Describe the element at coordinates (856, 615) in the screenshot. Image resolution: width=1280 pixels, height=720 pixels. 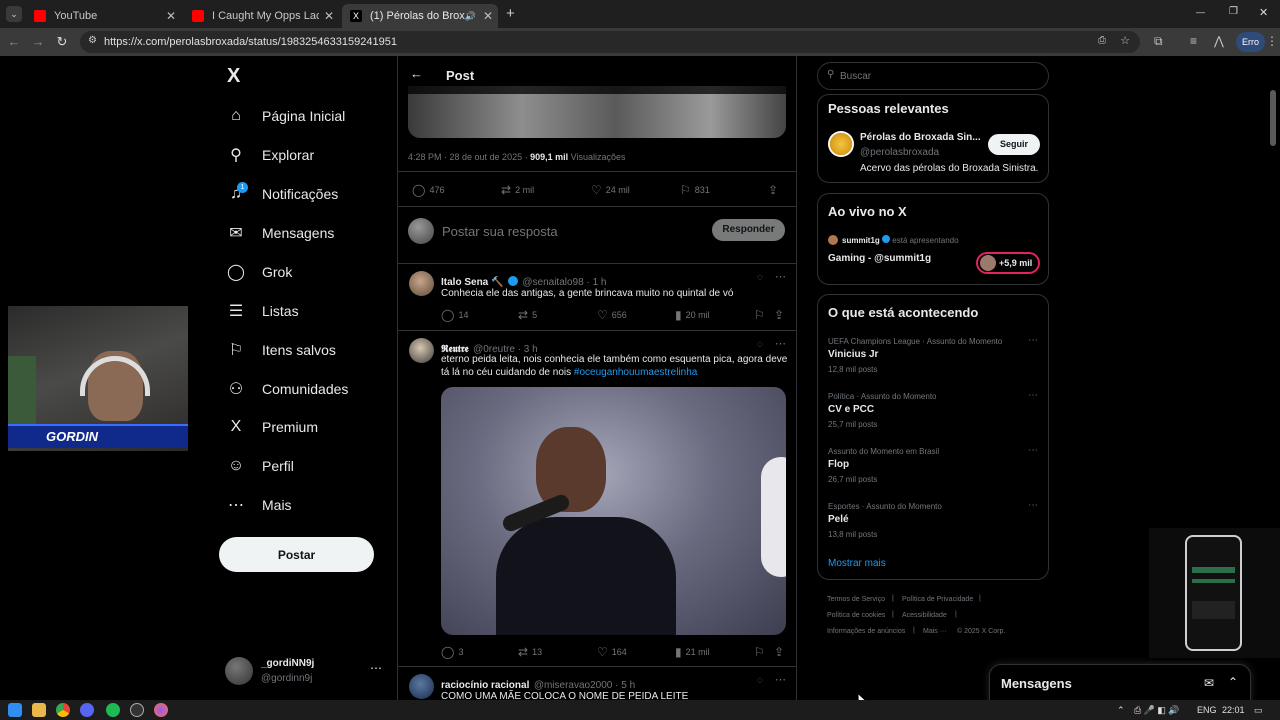
I see `cookies-link: Política de cookies` at that location.